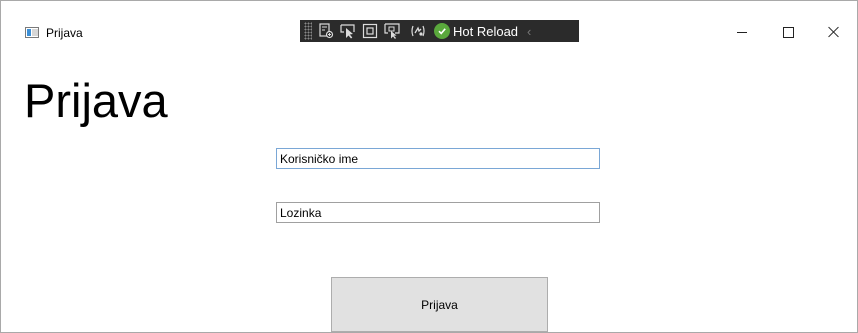 Image resolution: width=858 pixels, height=333 pixels. I want to click on close-icon, so click(834, 32).